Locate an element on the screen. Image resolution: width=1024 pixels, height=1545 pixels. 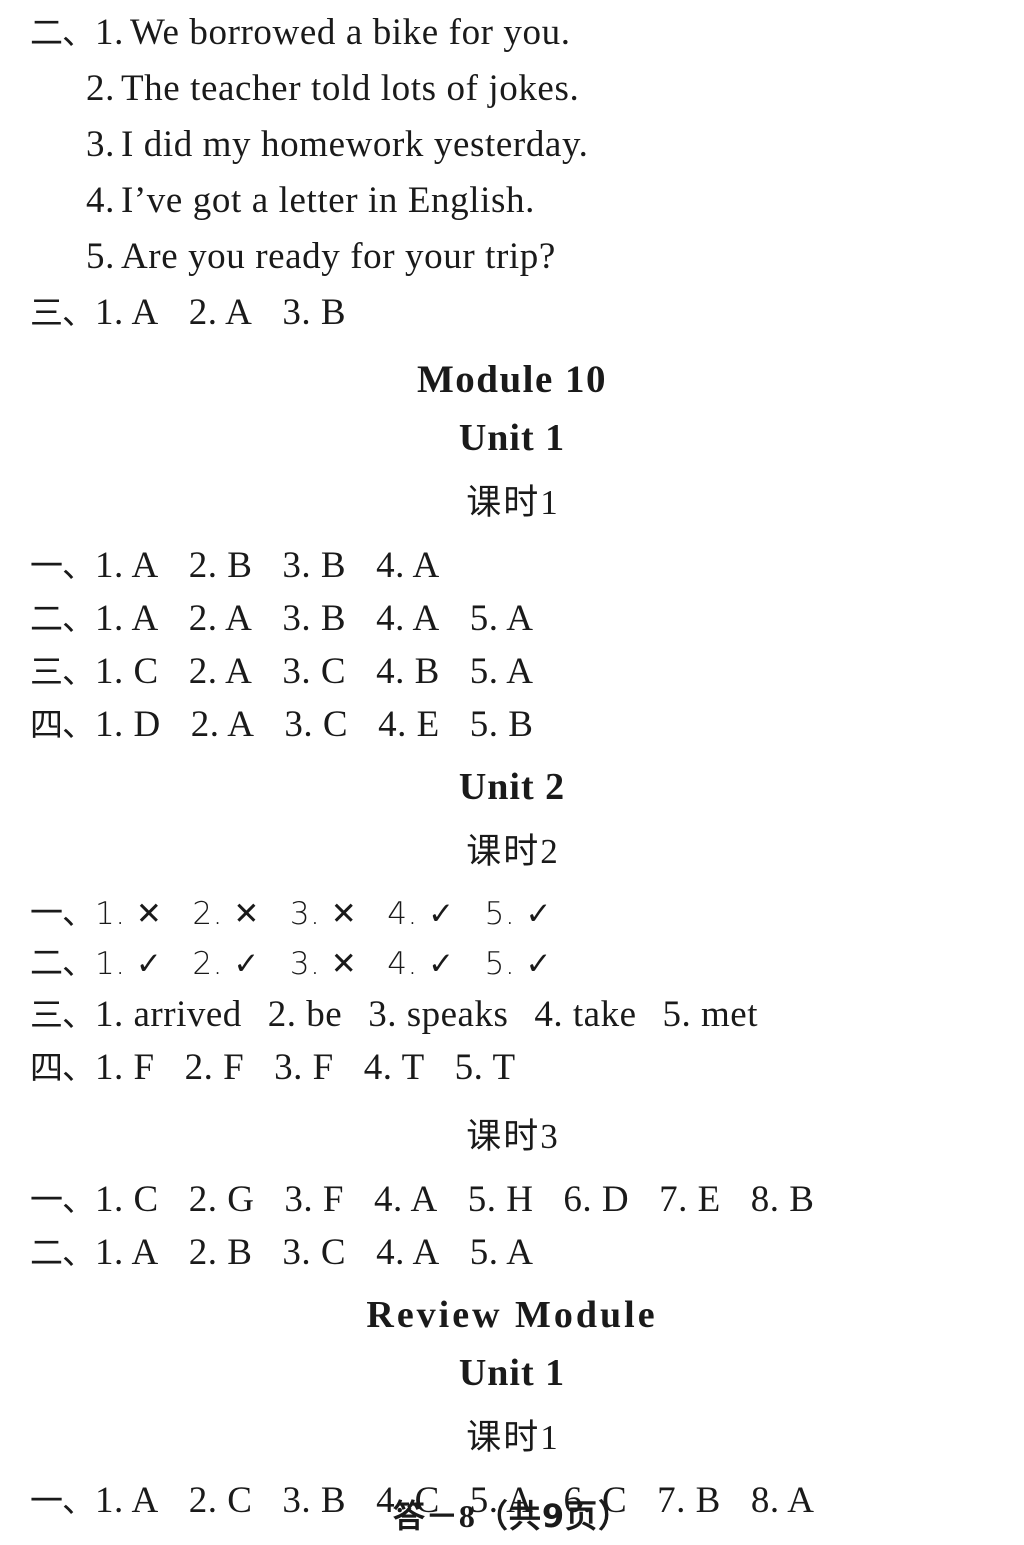
unit-heading: Unit 2 is located at coordinates (512, 787).